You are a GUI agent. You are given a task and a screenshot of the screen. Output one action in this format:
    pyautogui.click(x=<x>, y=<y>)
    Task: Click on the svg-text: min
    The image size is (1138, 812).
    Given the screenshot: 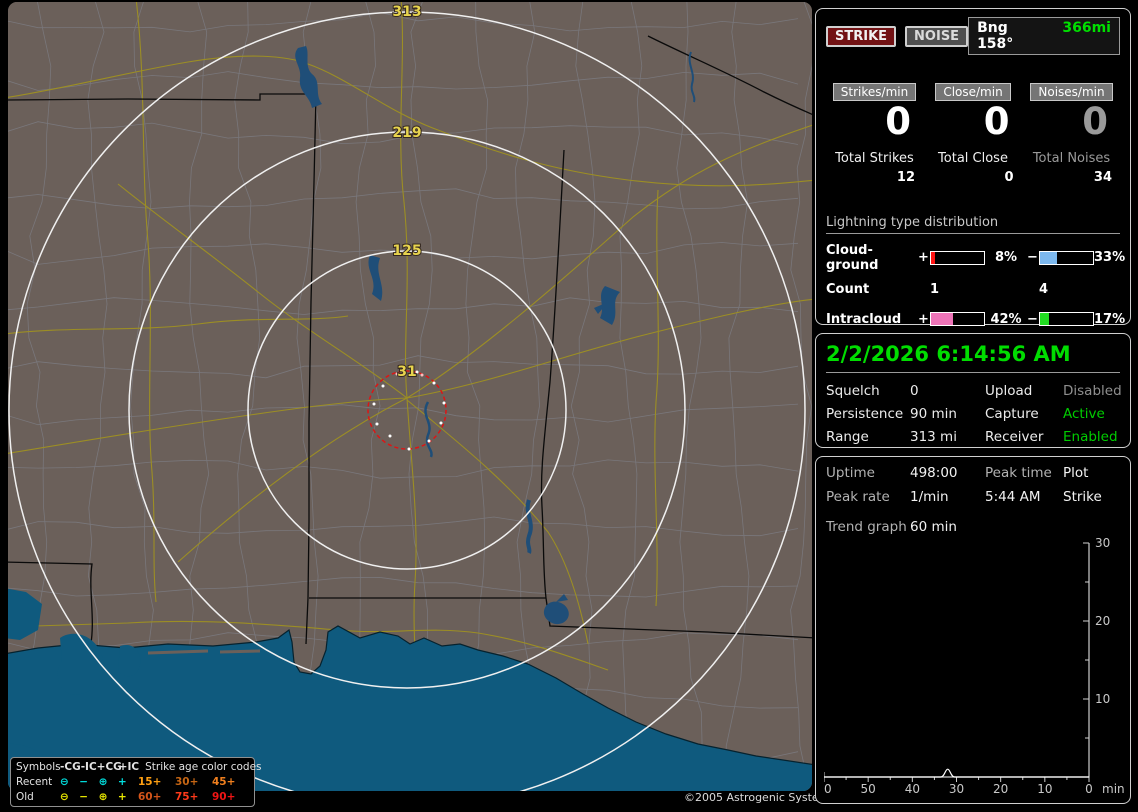 What is the action you would take?
    pyautogui.click(x=1113, y=789)
    